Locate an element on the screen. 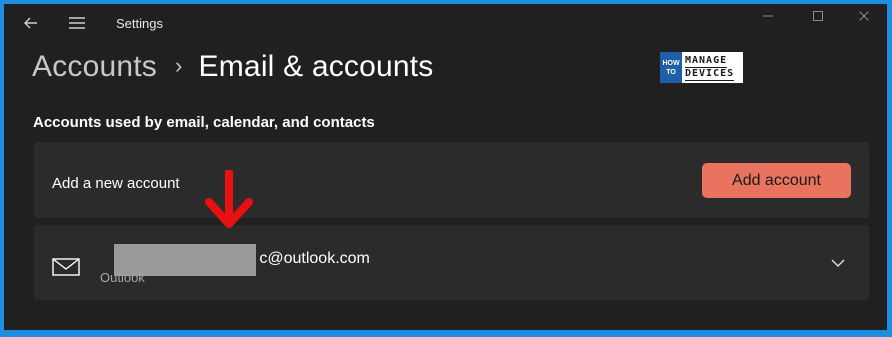  account-email-domain: c@outlook.com is located at coordinates (314, 258).